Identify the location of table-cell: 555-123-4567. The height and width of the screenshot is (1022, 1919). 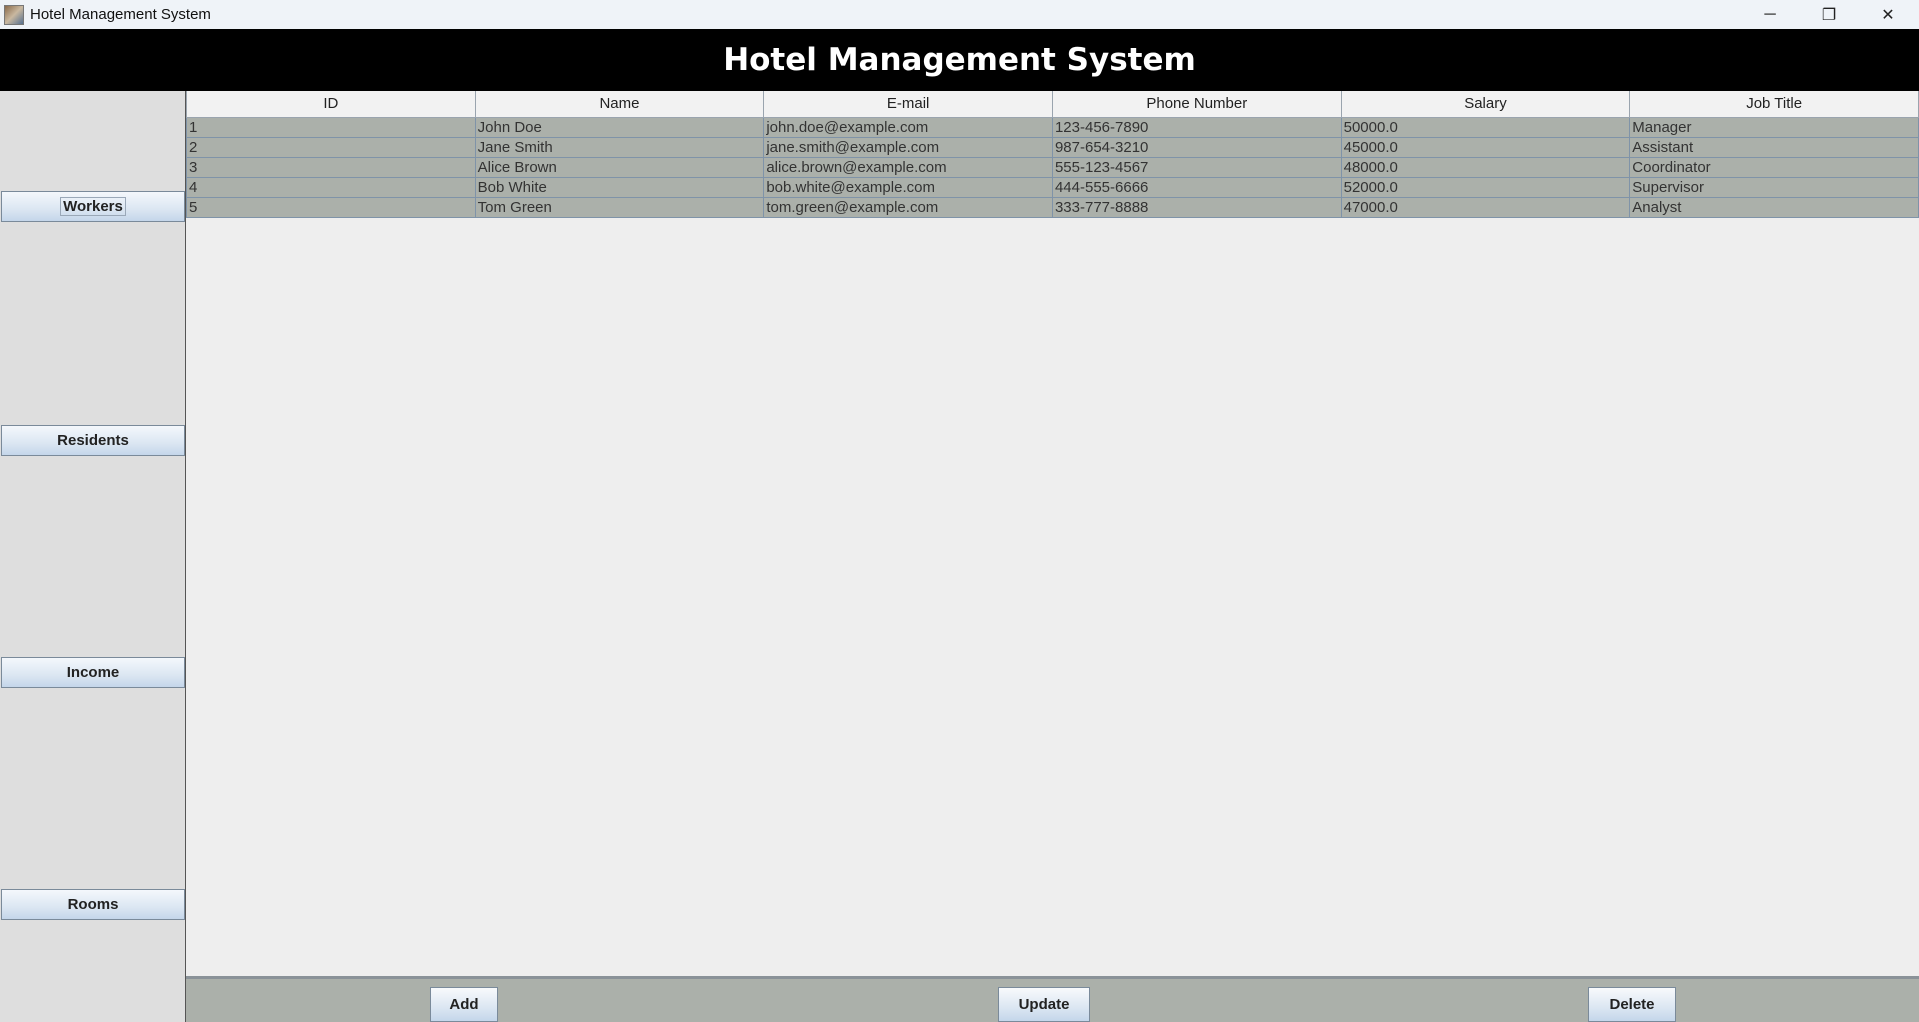
(1196, 167).